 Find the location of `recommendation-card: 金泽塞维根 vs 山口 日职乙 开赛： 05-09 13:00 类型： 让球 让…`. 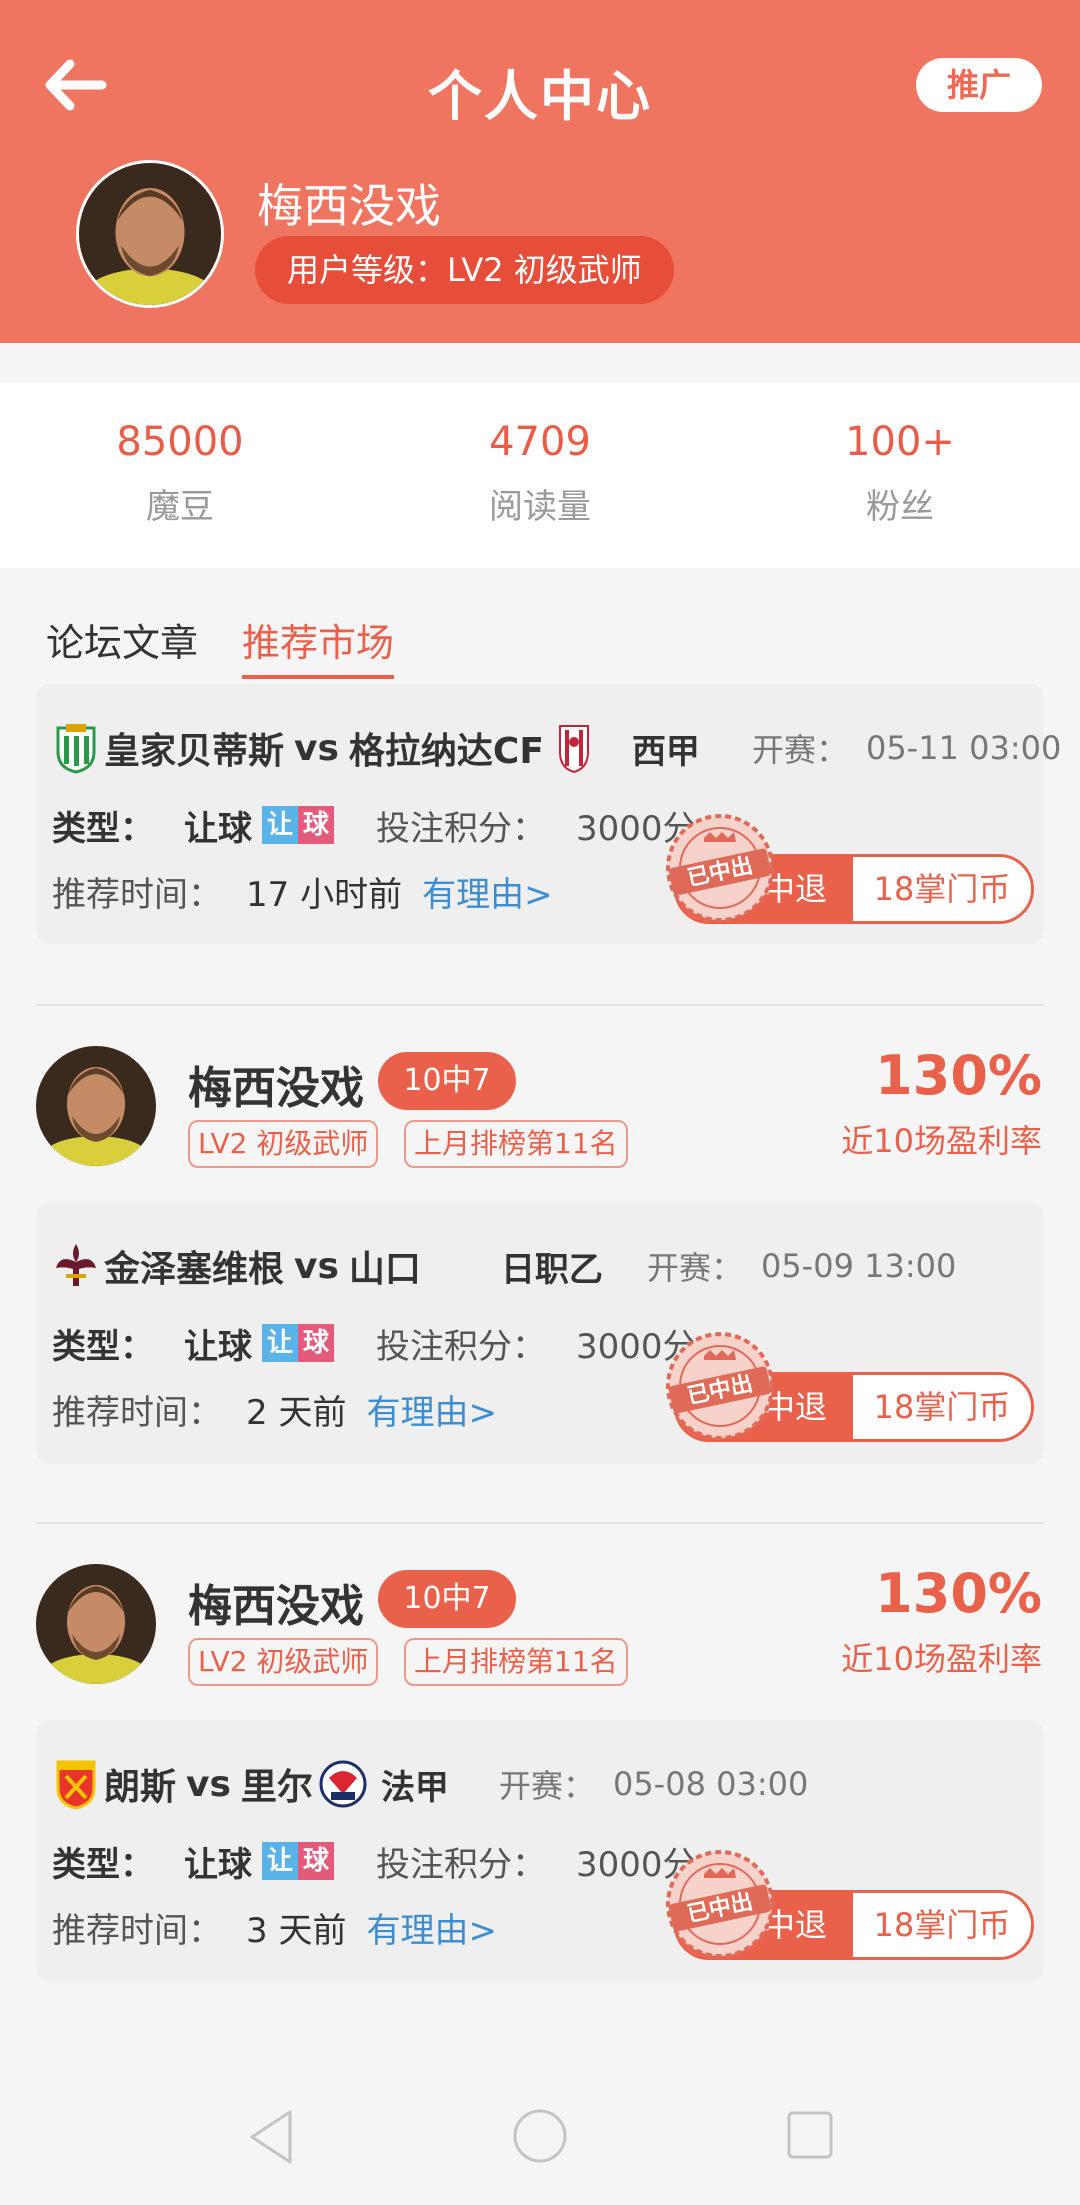

recommendation-card: 金泽塞维根 vs 山口 日职乙 开赛： 05-09 13:00 类型： 让球 让… is located at coordinates (540, 1333).